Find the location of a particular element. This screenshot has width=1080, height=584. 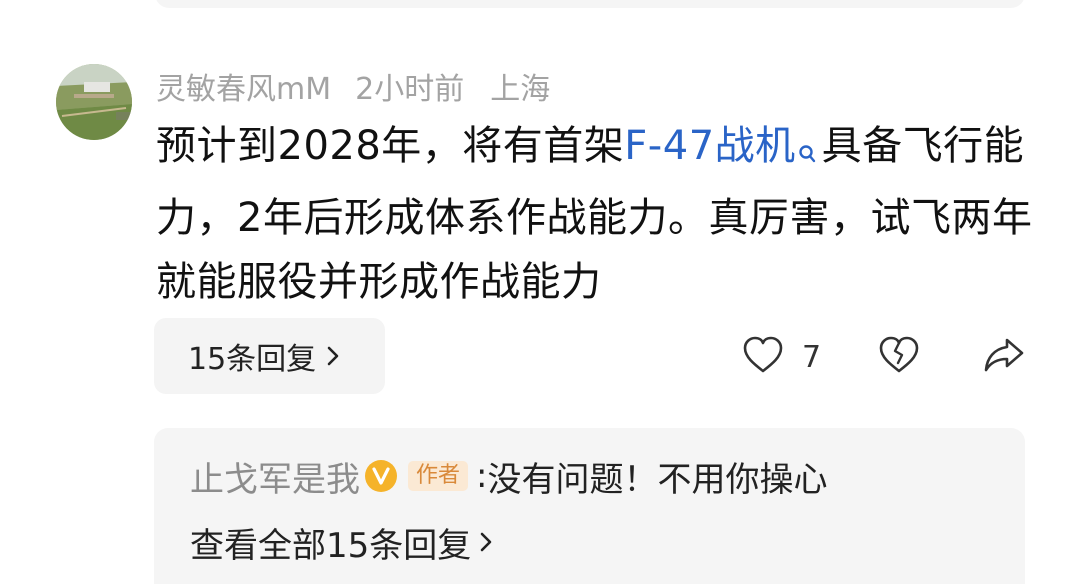

replies-label: 15条回复 is located at coordinates (252, 359).